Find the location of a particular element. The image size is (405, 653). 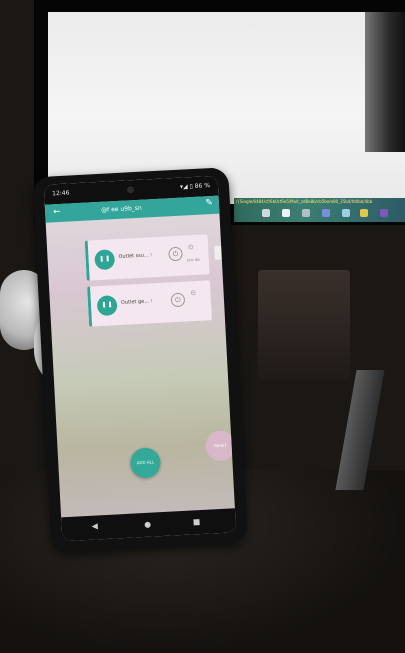

outlet-card: Outlet ssu... ⁝ ⏻ ⏲ sco de is located at coordinates (147, 257).